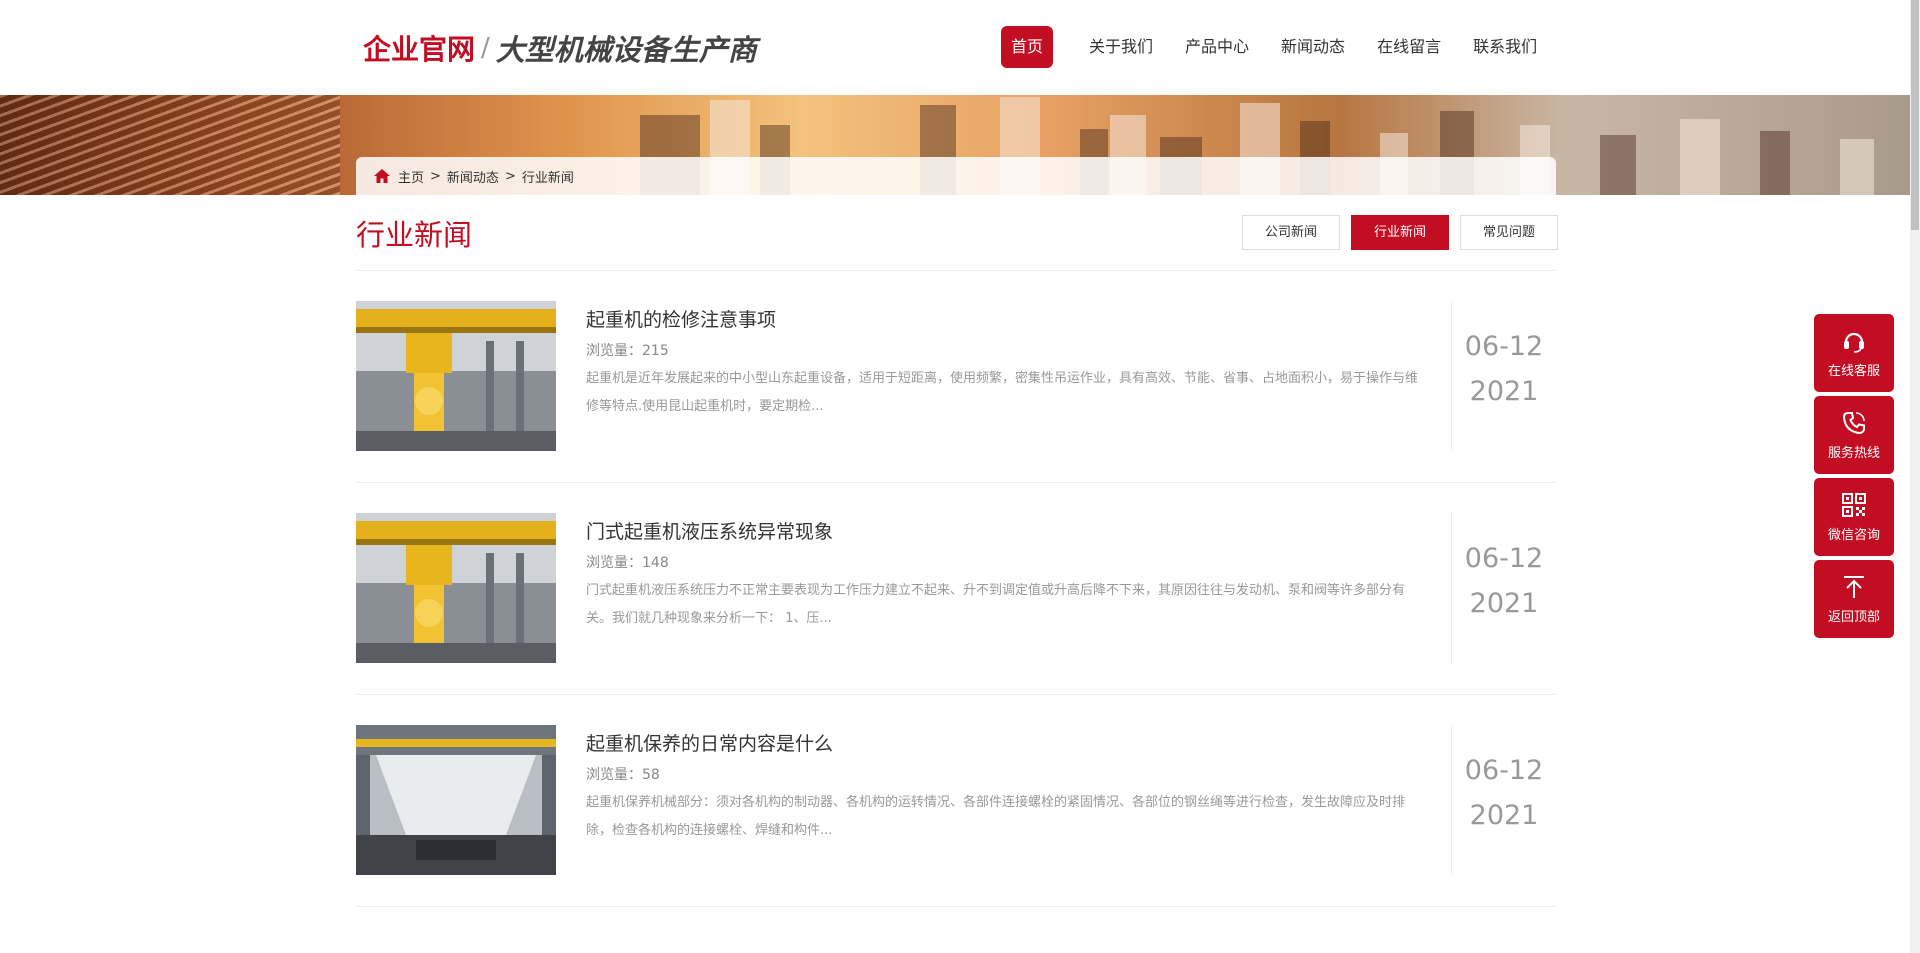 The height and width of the screenshot is (953, 1920). I want to click on views-count: 148, so click(655, 563).